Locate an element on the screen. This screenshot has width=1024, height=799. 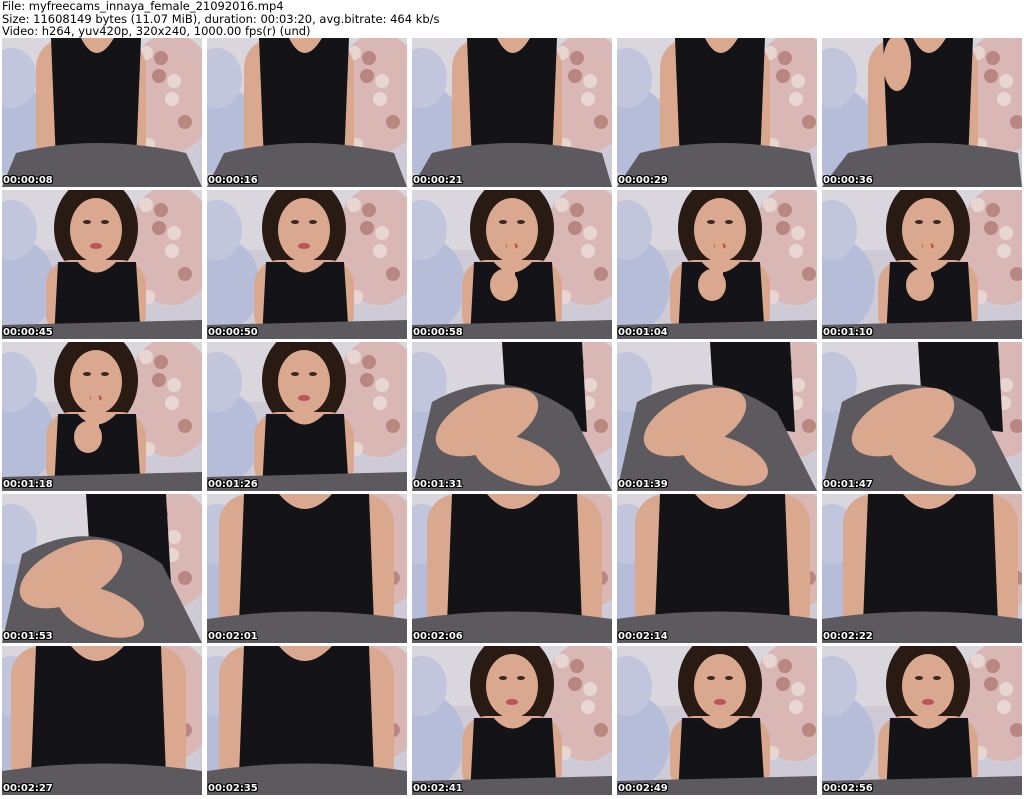
video-thumbnail: 00:00:36 is located at coordinates (922, 112).